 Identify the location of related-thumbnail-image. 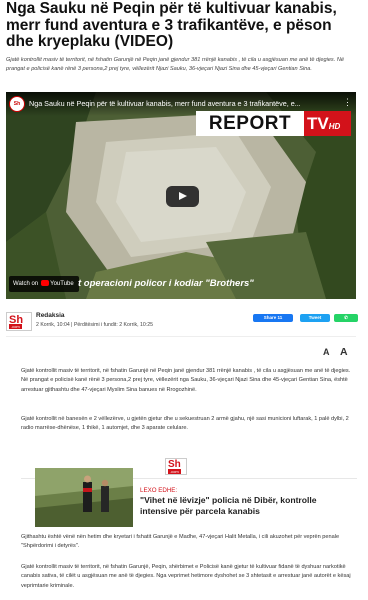
(84, 497).